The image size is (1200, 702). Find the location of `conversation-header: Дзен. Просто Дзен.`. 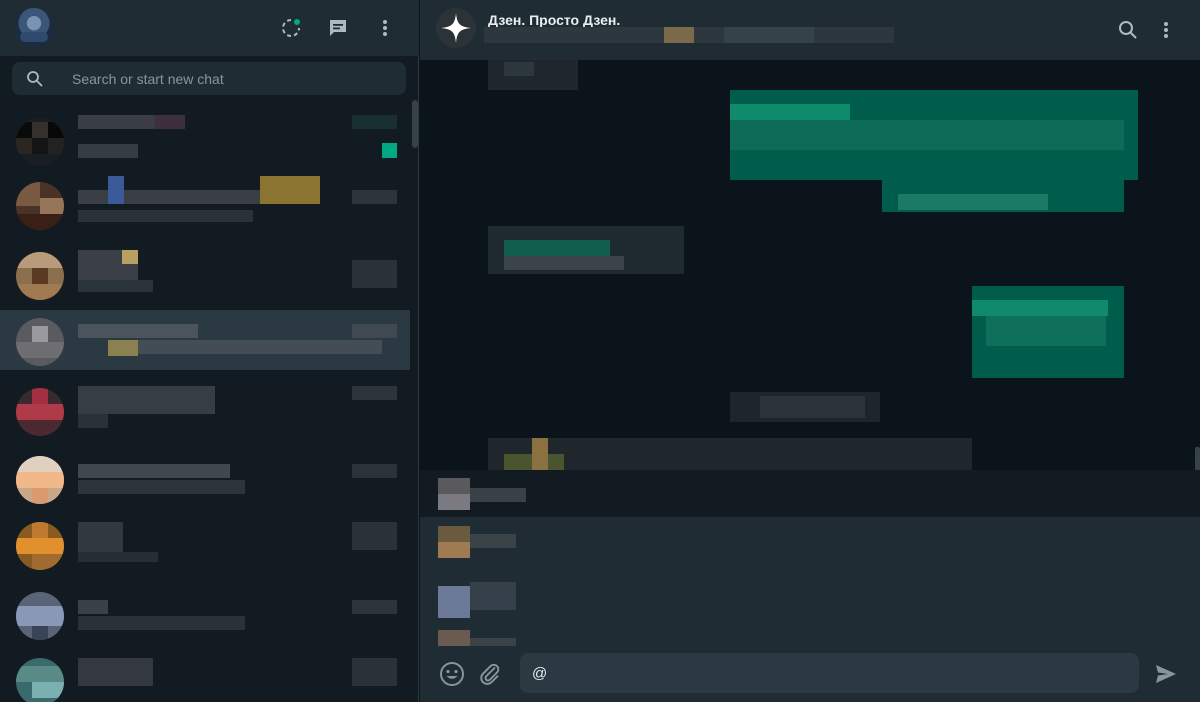

conversation-header: Дзен. Просто Дзен. is located at coordinates (810, 30).